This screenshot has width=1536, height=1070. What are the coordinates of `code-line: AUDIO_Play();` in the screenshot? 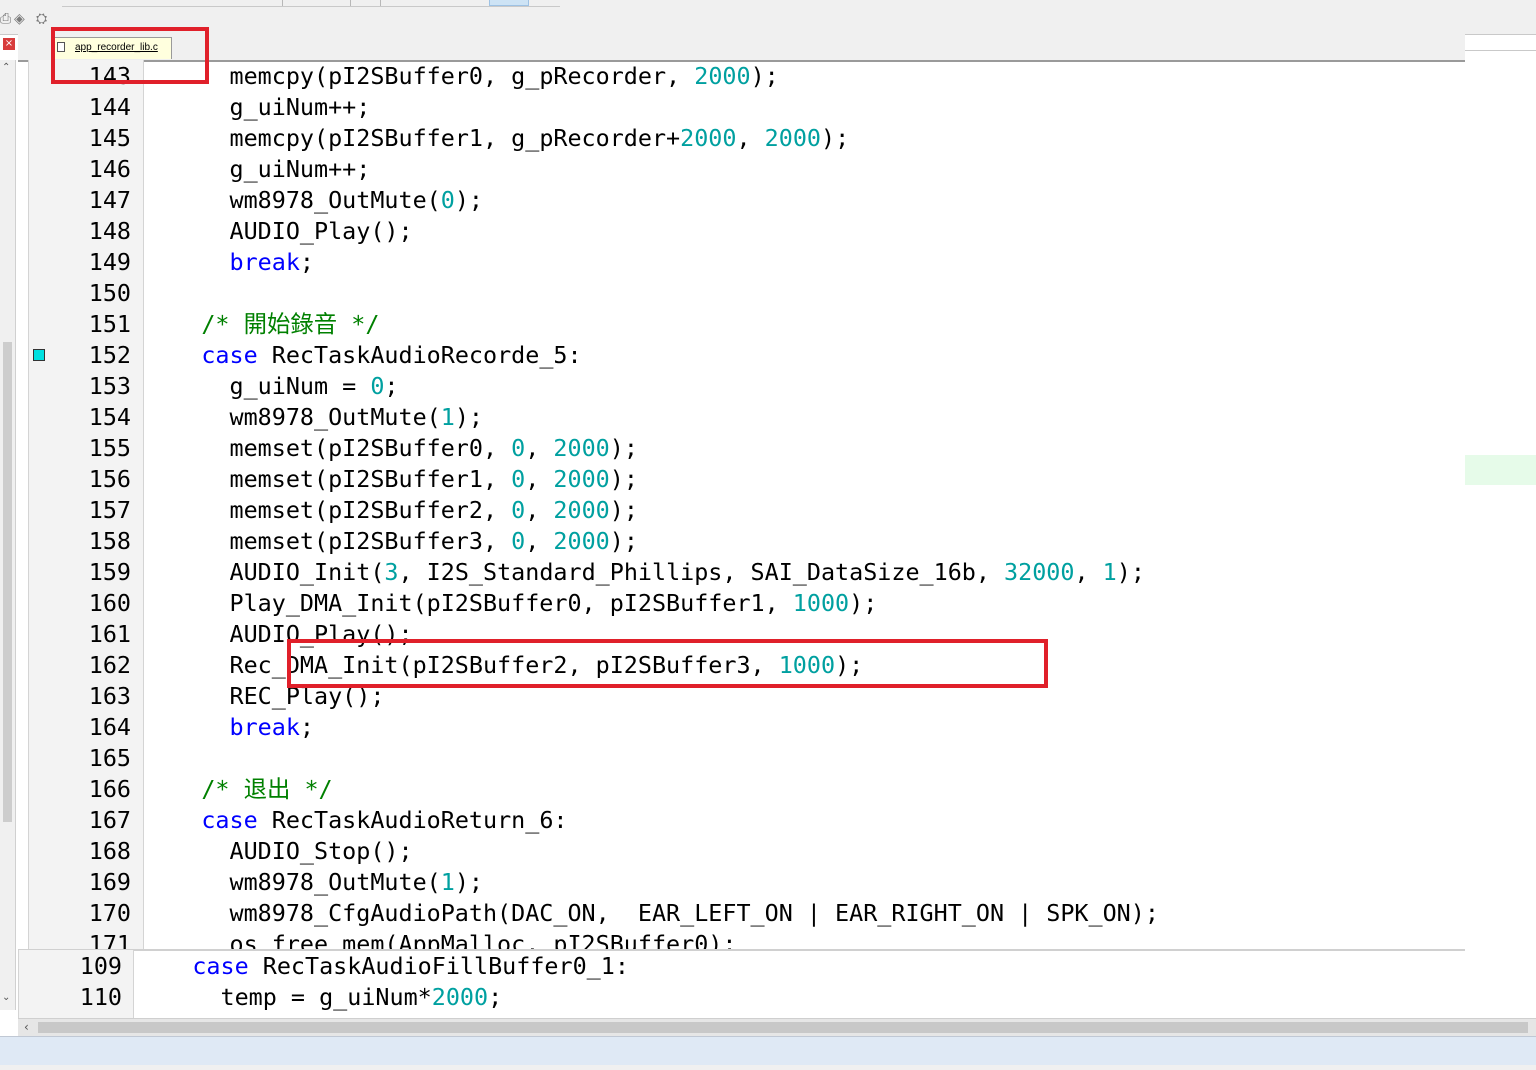 It's located at (278, 231).